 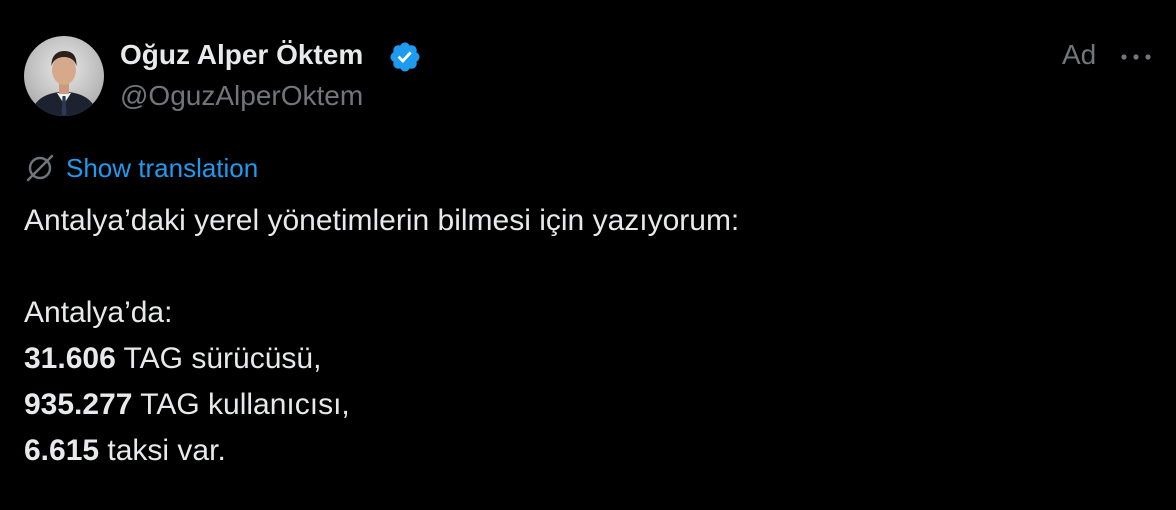 What do you see at coordinates (218, 358) in the screenshot?
I see `stat-text: TAG sürücüsü,` at bounding box center [218, 358].